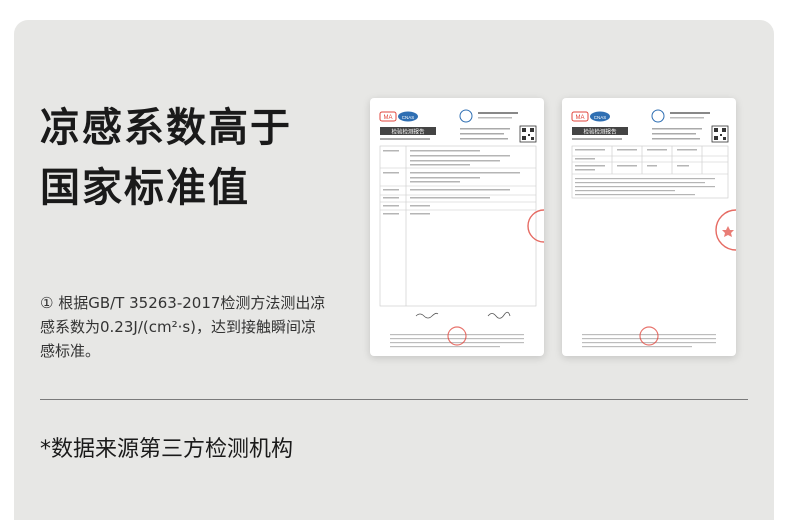  I want to click on headline-line-1: 凉感系数高于, so click(166, 128).